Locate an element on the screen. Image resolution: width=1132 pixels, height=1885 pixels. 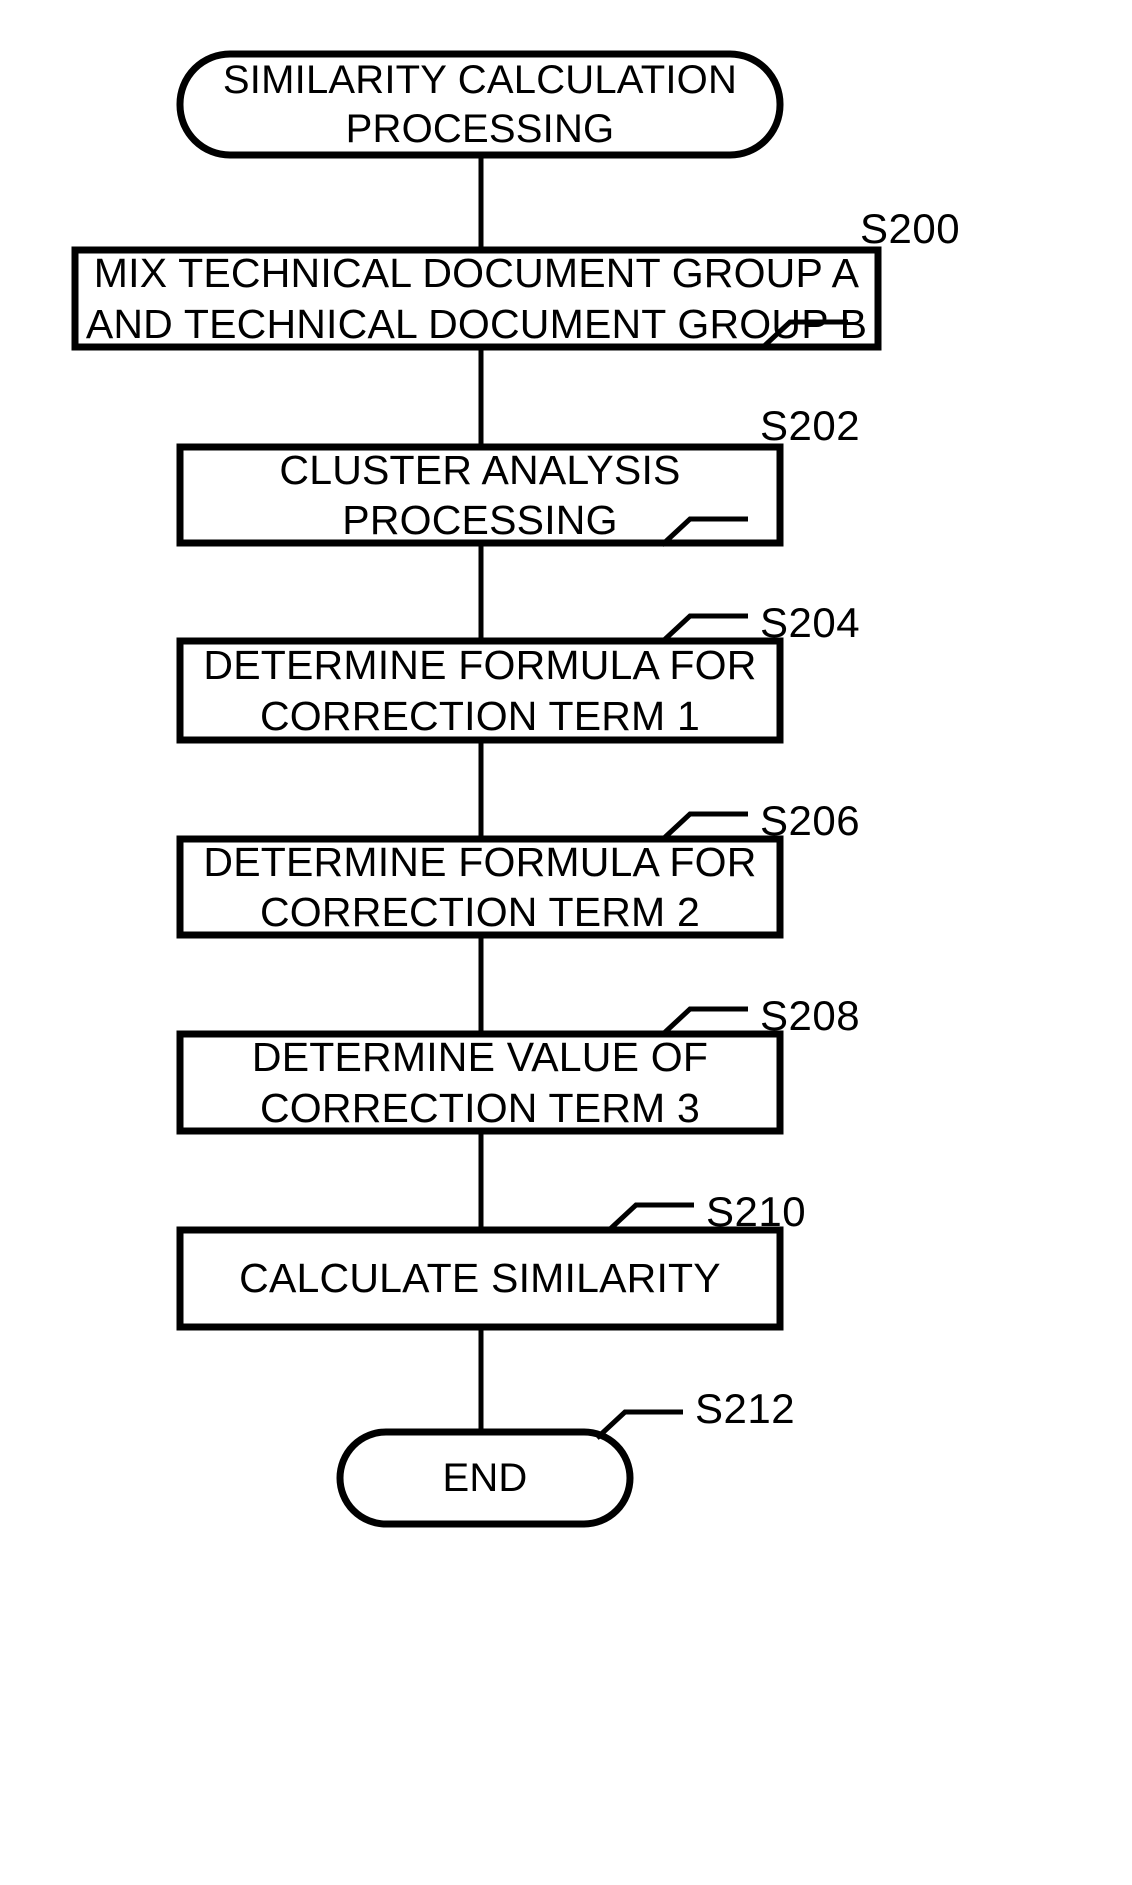
leader-line-s212 is located at coordinates (639, 1424).